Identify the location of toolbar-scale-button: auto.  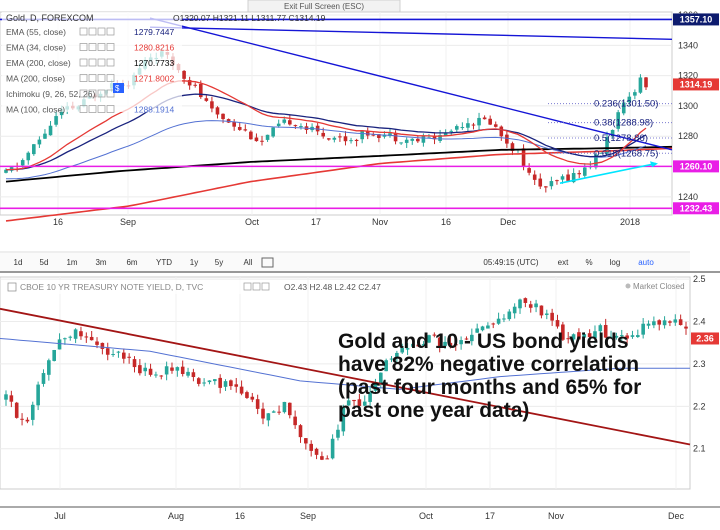
(646, 262).